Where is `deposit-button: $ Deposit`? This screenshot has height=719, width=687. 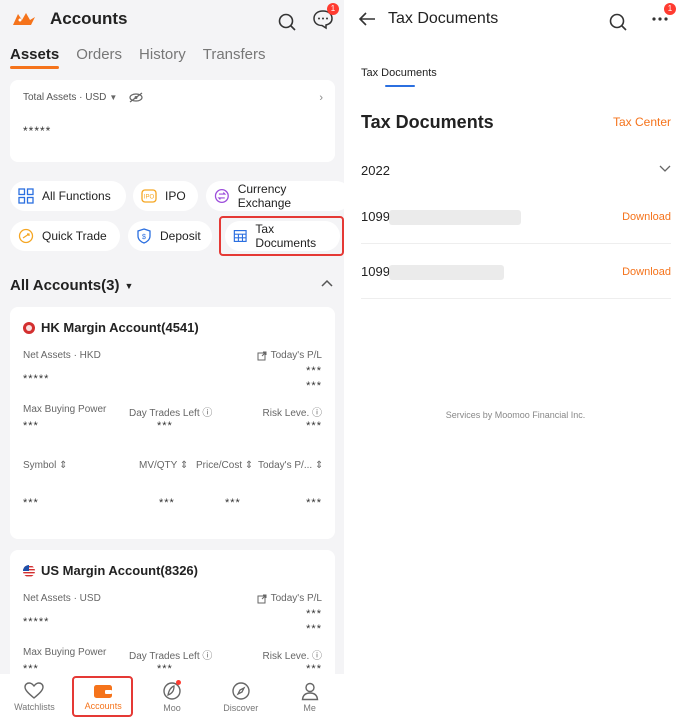
deposit-button: $ Deposit is located at coordinates (170, 236).